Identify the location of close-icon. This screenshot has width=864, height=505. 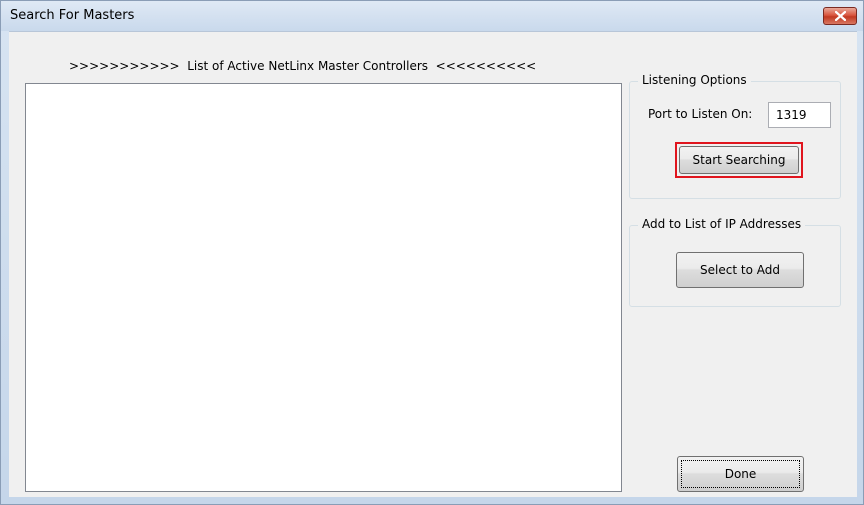
(840, 16).